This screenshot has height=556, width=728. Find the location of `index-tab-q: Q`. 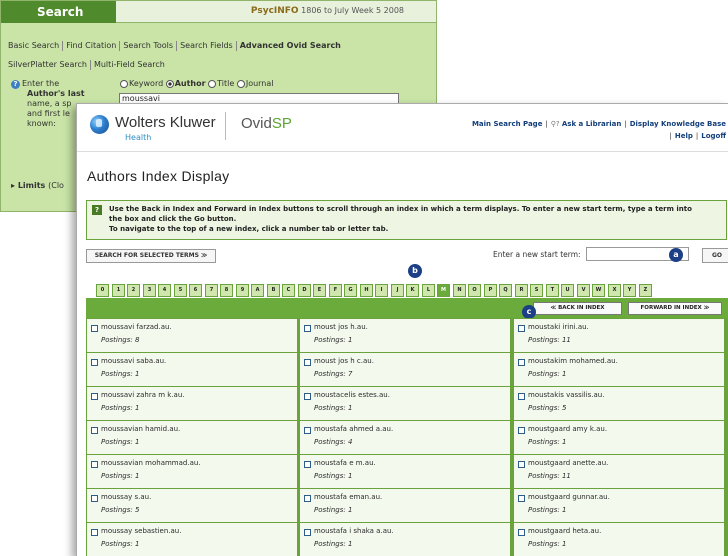

index-tab-q: Q is located at coordinates (505, 290).